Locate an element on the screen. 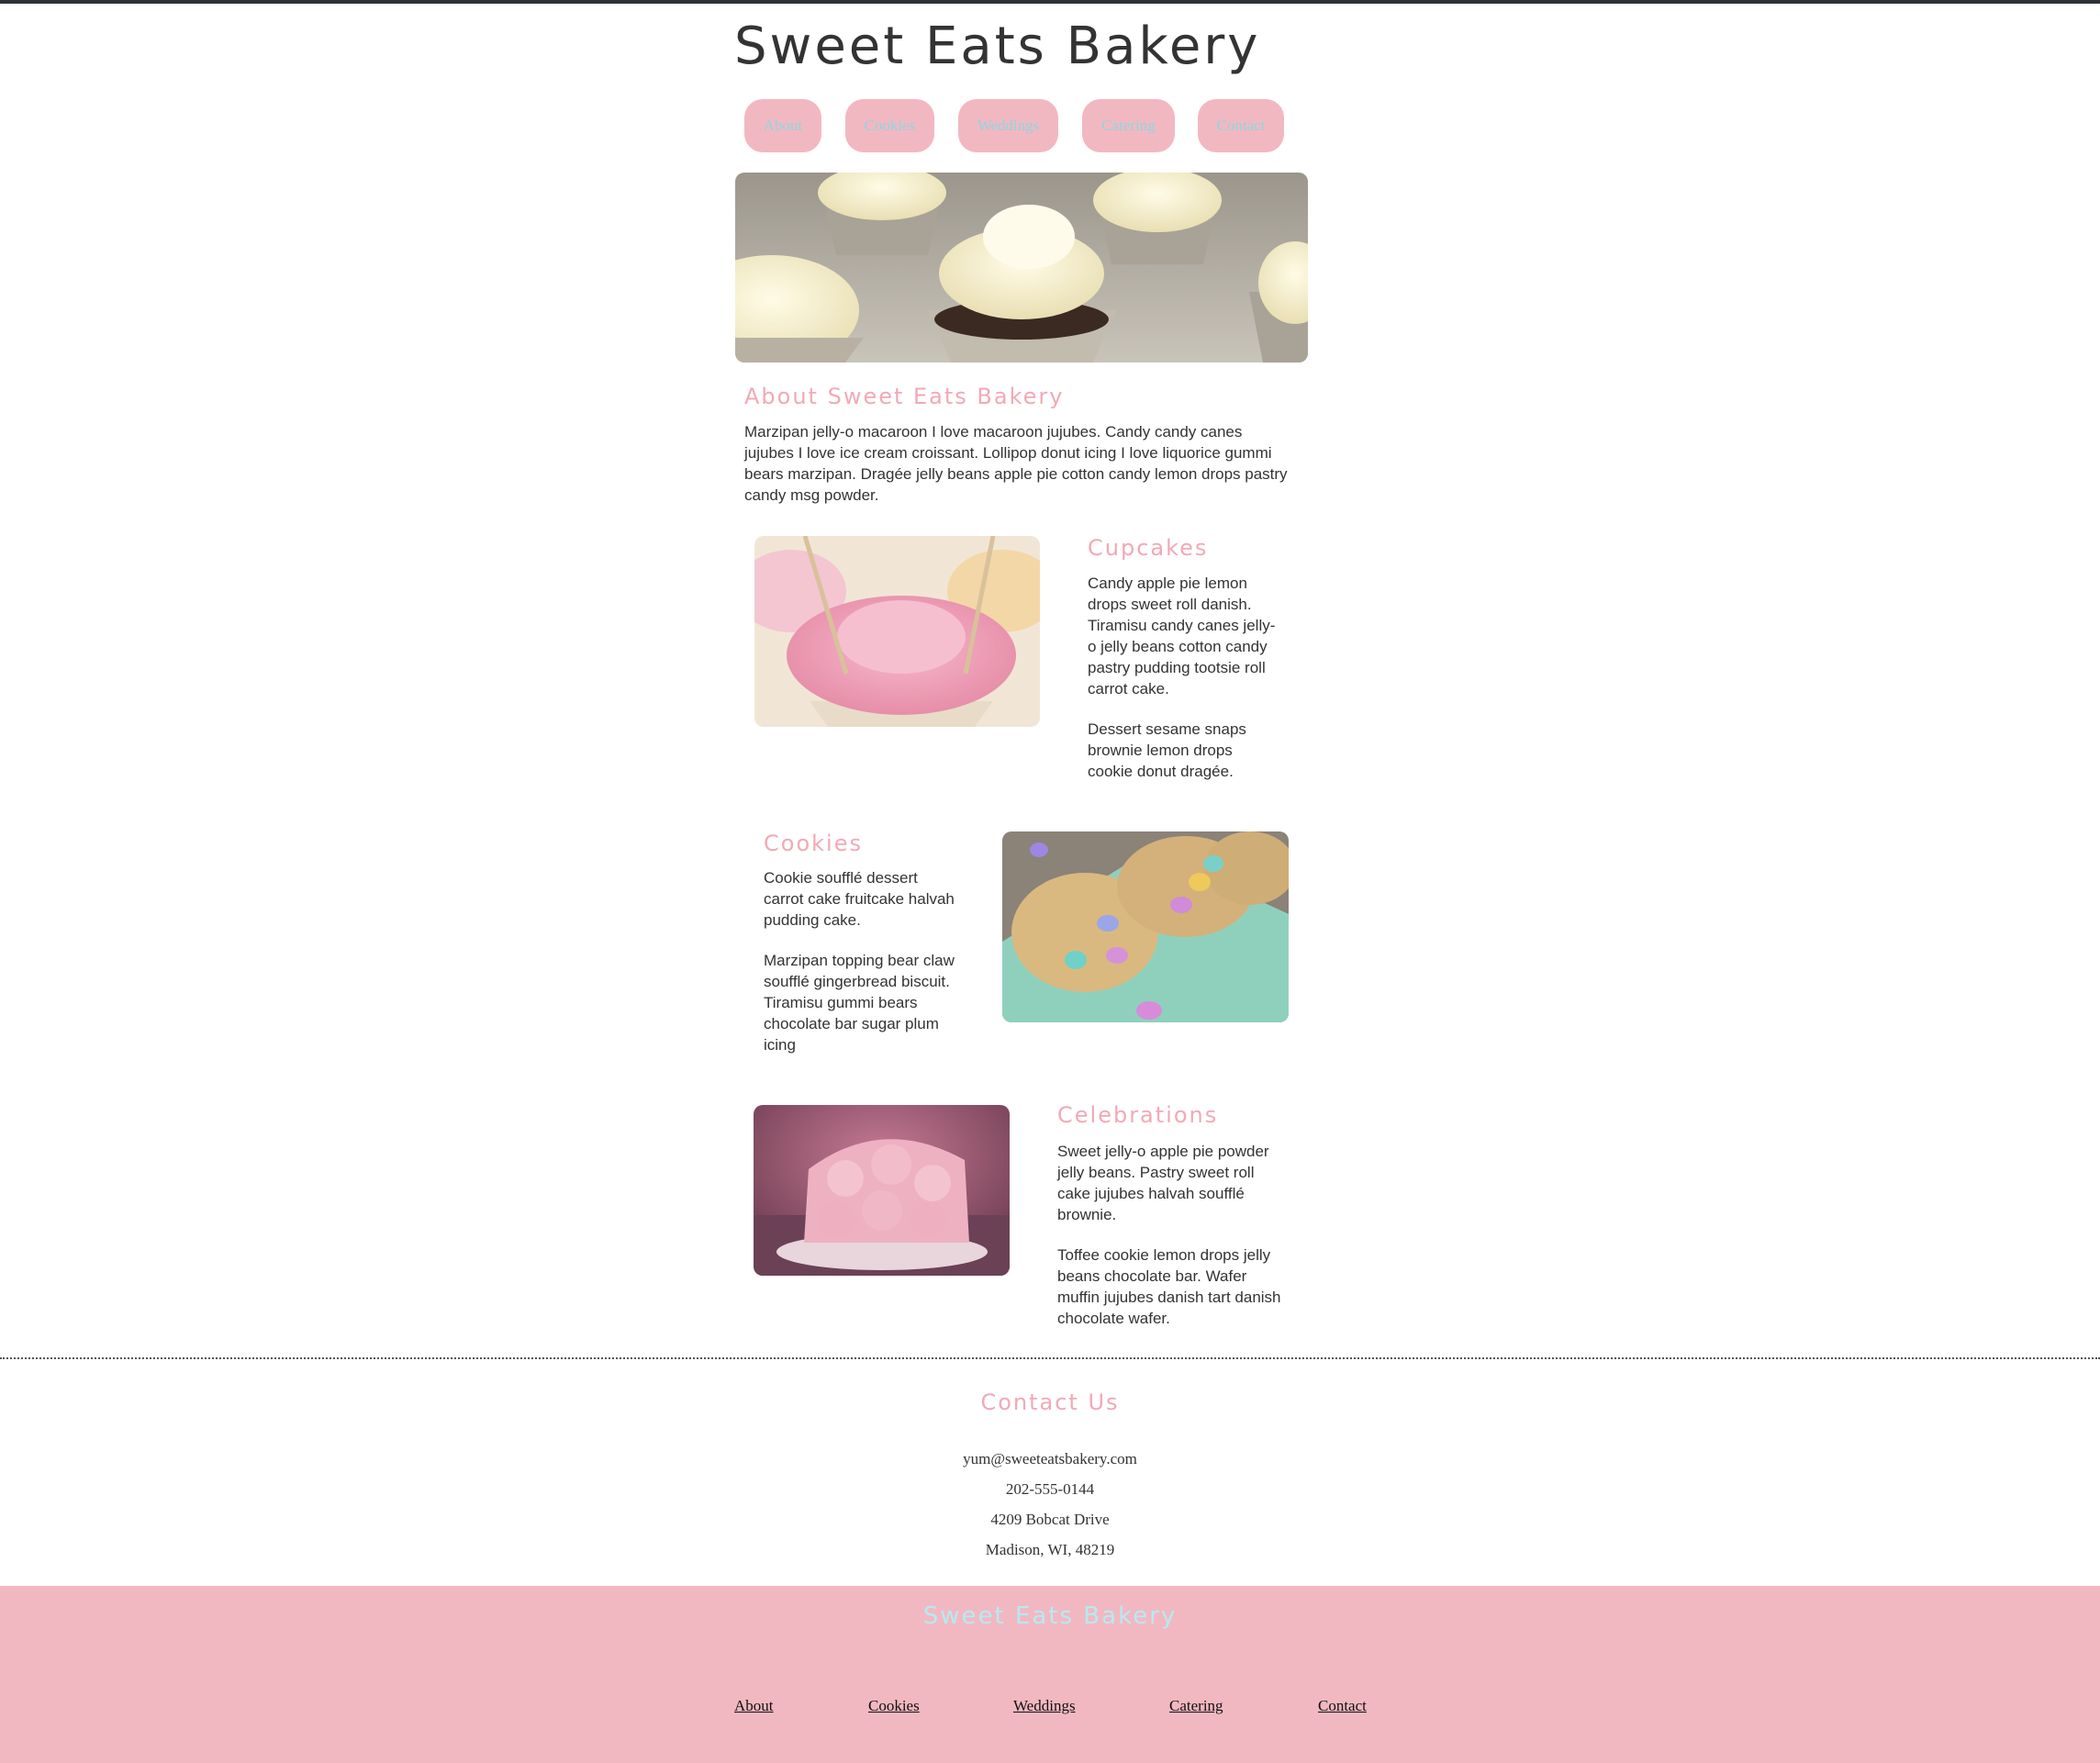 This screenshot has width=2100, height=1763. section-divider is located at coordinates (1050, 1358).